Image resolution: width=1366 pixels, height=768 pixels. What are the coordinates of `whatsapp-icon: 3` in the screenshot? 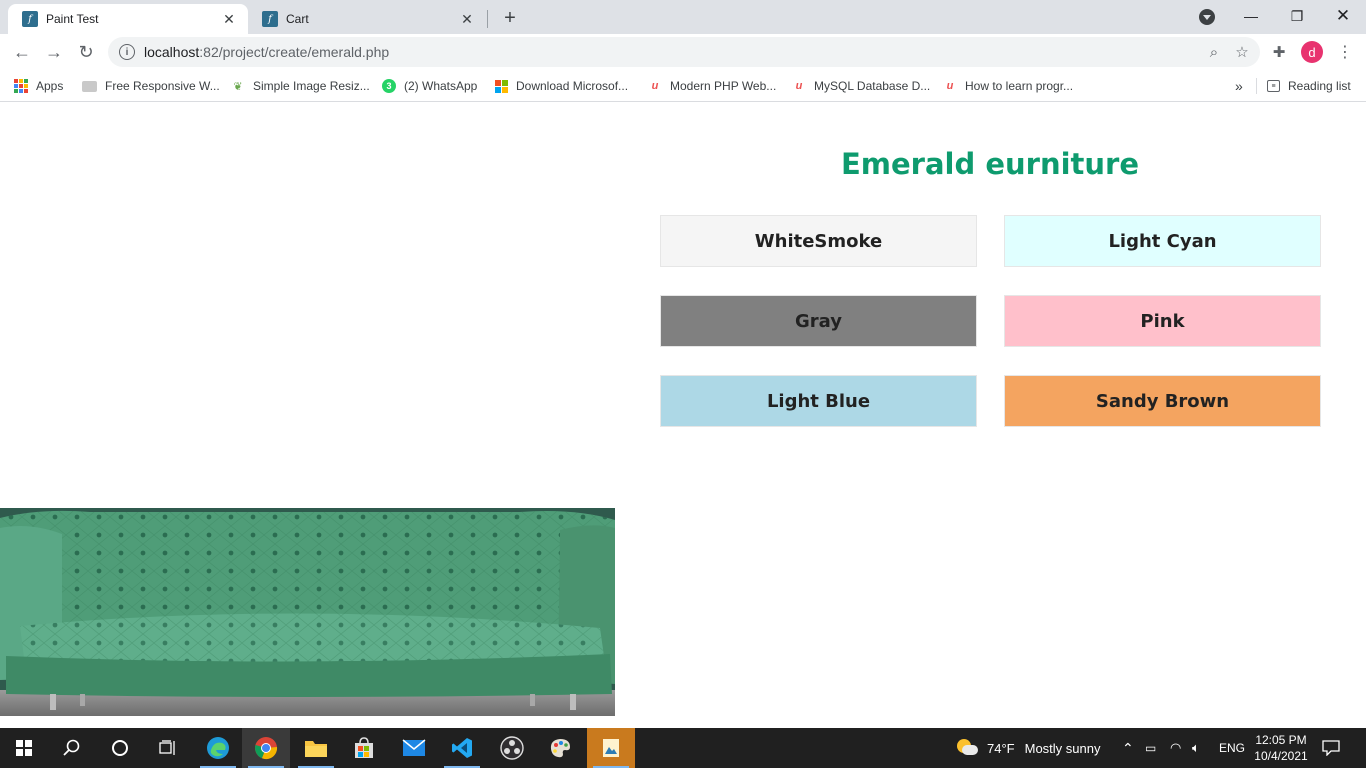 It's located at (389, 86).